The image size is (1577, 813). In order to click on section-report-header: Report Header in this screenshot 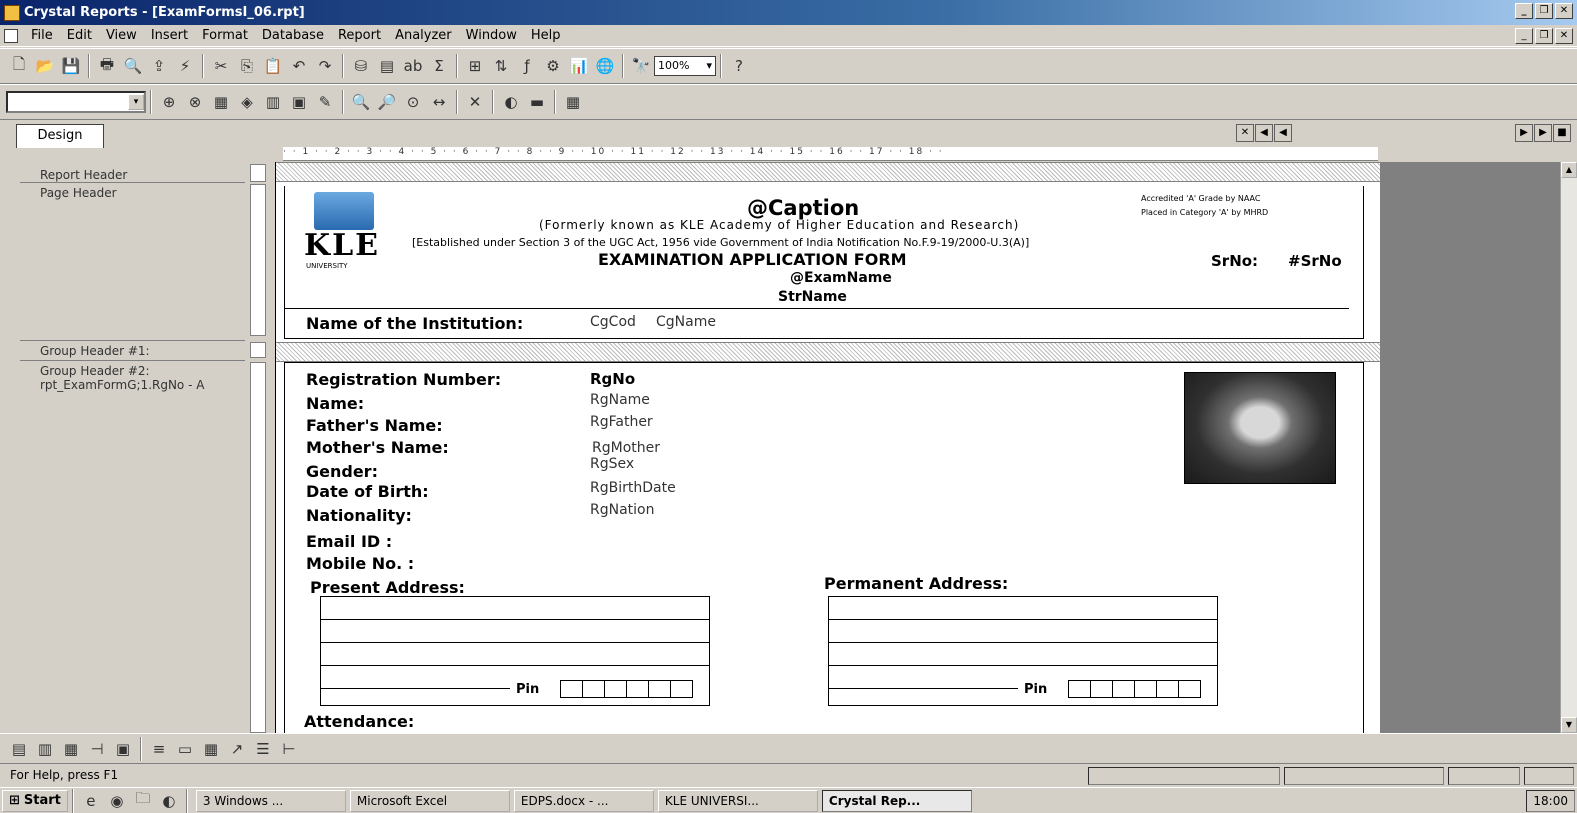, I will do `click(83, 175)`.